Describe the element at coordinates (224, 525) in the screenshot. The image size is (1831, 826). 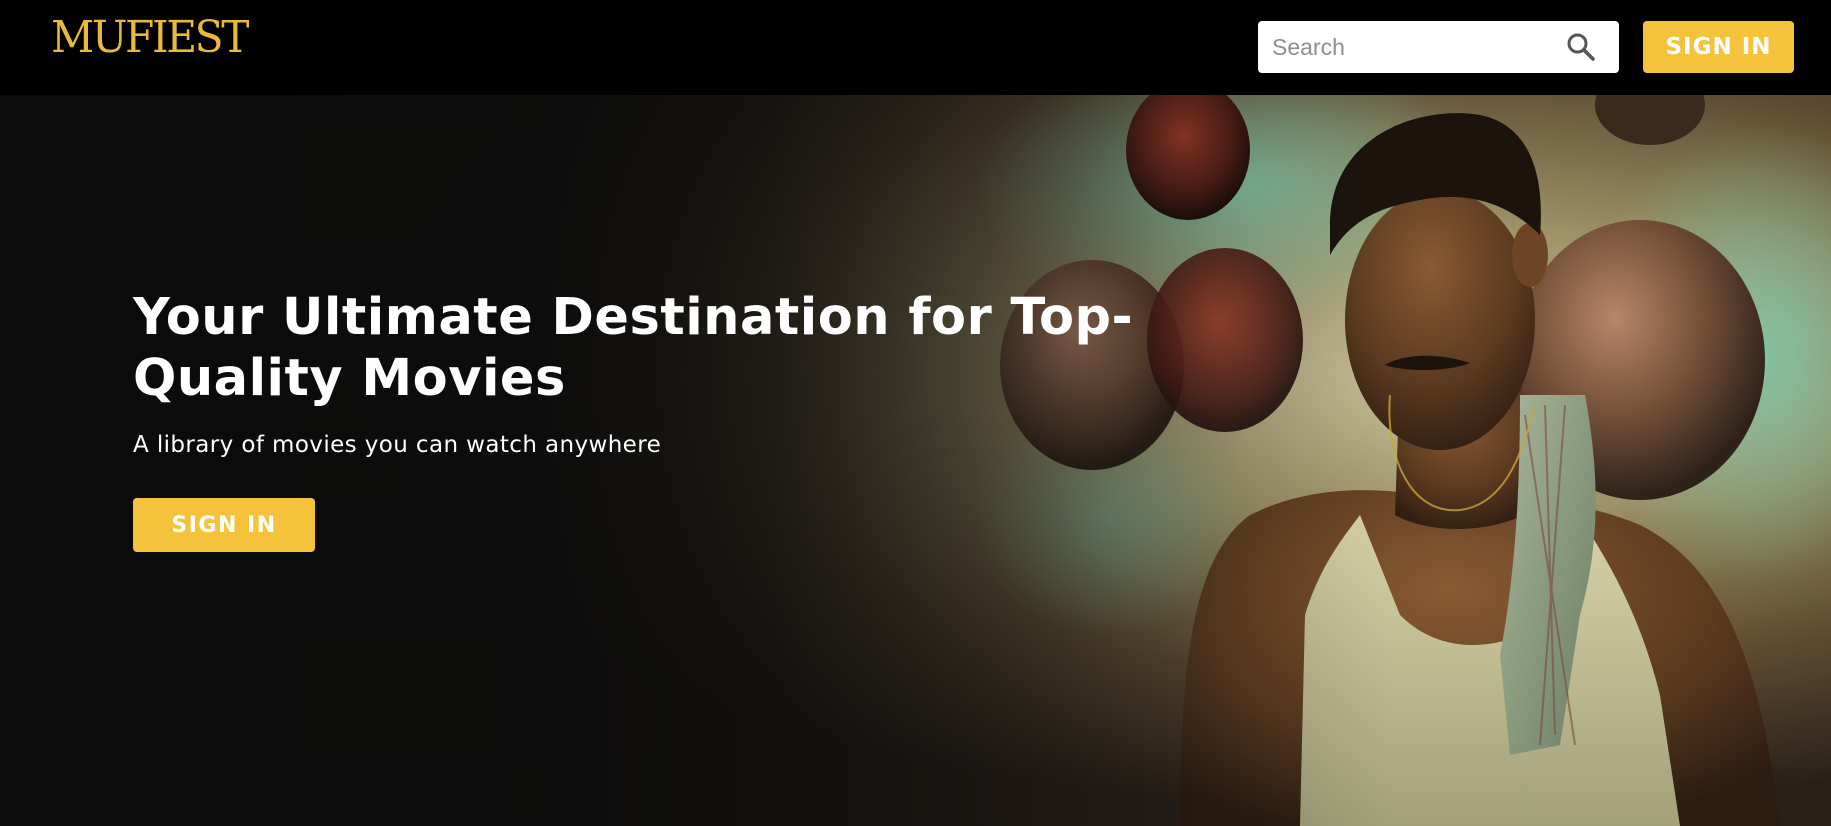
I see `hero-sign-in-button: SIGN IN` at that location.